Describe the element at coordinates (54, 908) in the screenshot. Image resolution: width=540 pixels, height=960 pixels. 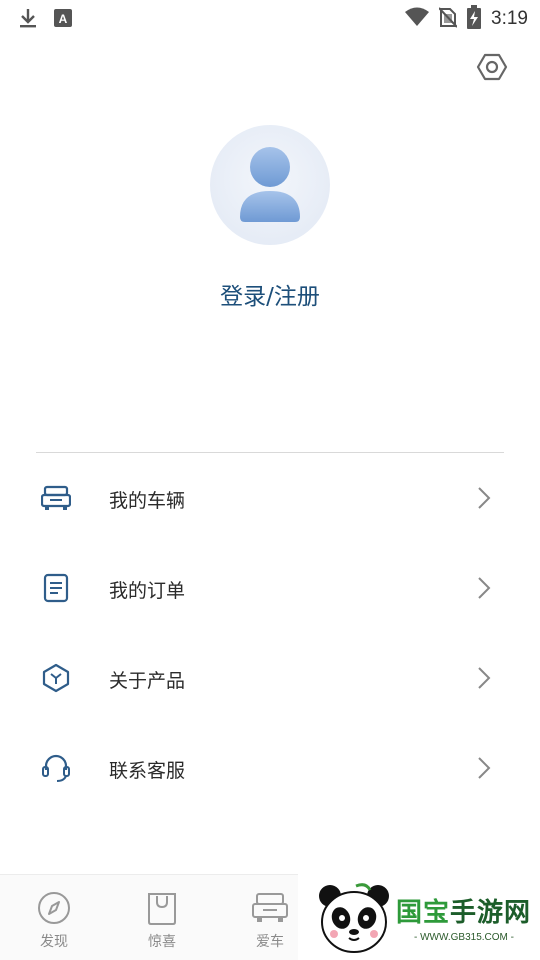
I see `compass-icon` at that location.